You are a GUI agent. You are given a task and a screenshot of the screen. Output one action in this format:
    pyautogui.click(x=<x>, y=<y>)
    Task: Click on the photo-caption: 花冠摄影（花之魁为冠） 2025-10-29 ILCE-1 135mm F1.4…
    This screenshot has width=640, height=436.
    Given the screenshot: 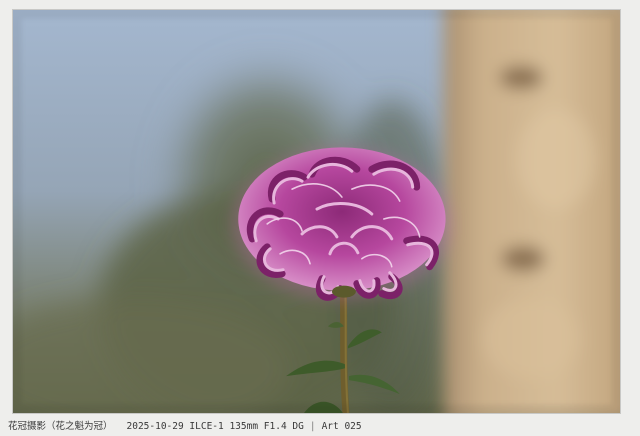 What is the action you would take?
    pyautogui.click(x=185, y=427)
    